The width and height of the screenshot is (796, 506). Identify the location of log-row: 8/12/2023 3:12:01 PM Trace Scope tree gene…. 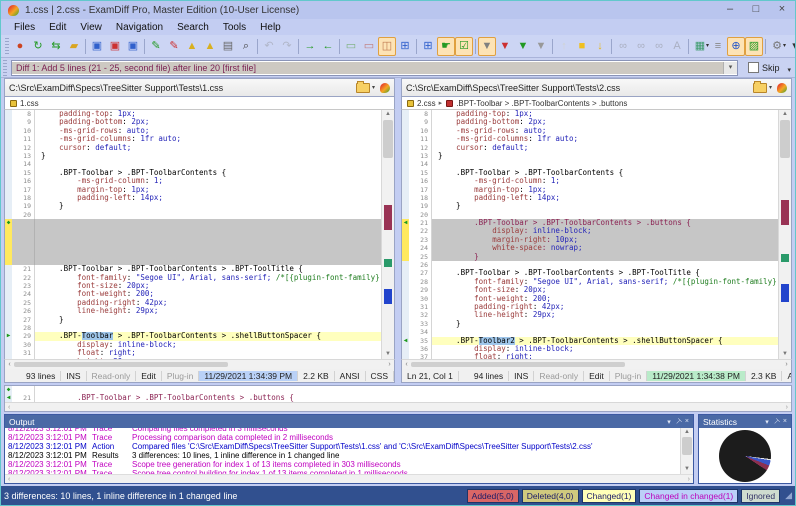
(342, 464).